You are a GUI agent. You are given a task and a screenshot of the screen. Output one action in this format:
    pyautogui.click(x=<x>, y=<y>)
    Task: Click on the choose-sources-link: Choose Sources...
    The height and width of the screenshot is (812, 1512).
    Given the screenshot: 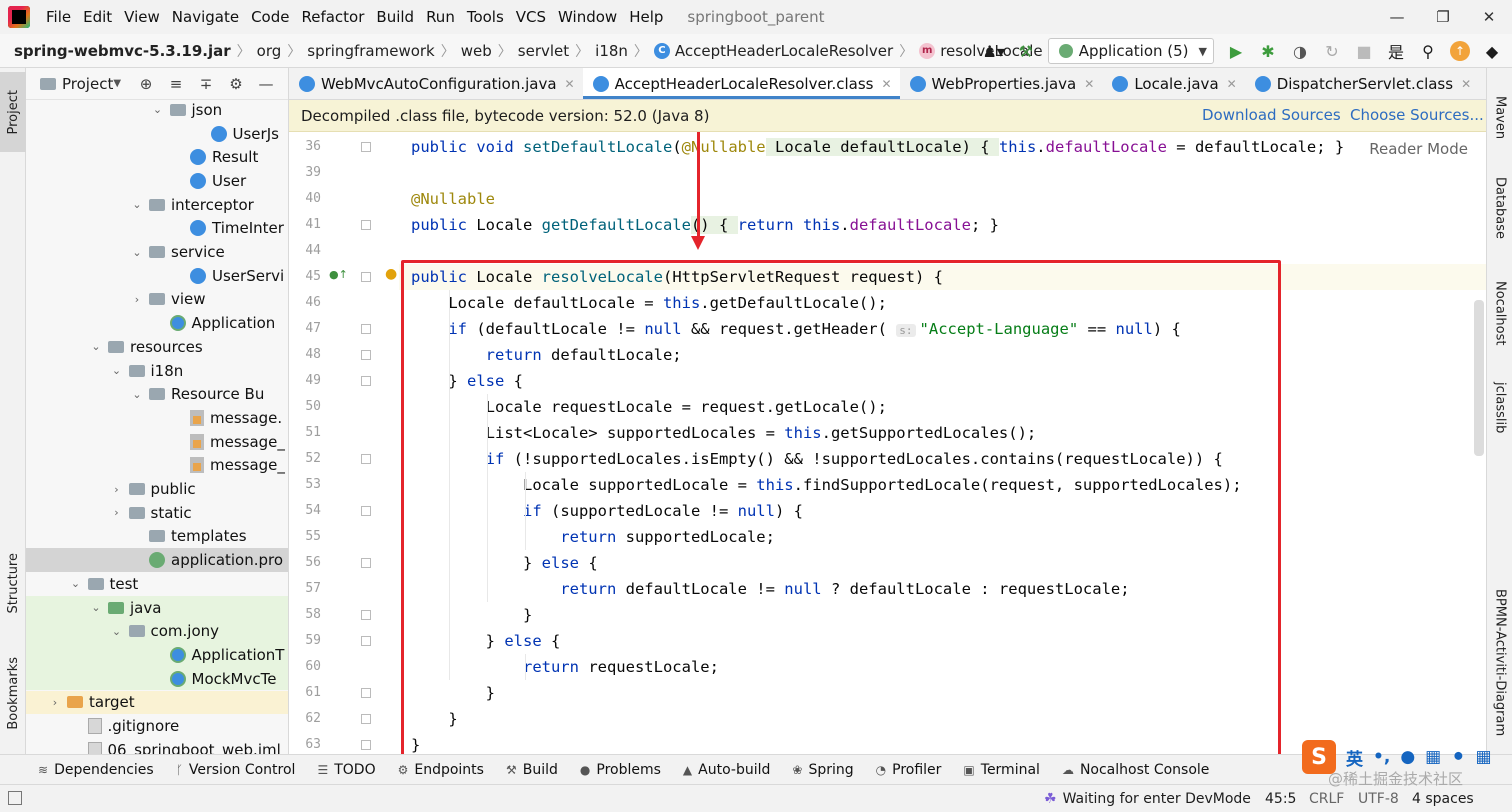 What is the action you would take?
    pyautogui.click(x=1417, y=115)
    